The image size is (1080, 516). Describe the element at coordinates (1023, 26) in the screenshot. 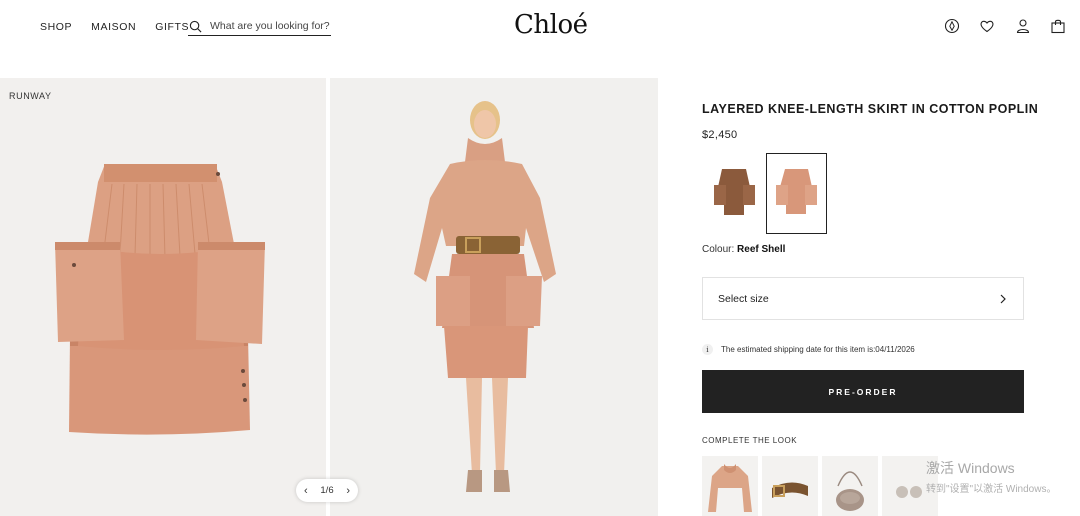

I see `account-icon` at that location.